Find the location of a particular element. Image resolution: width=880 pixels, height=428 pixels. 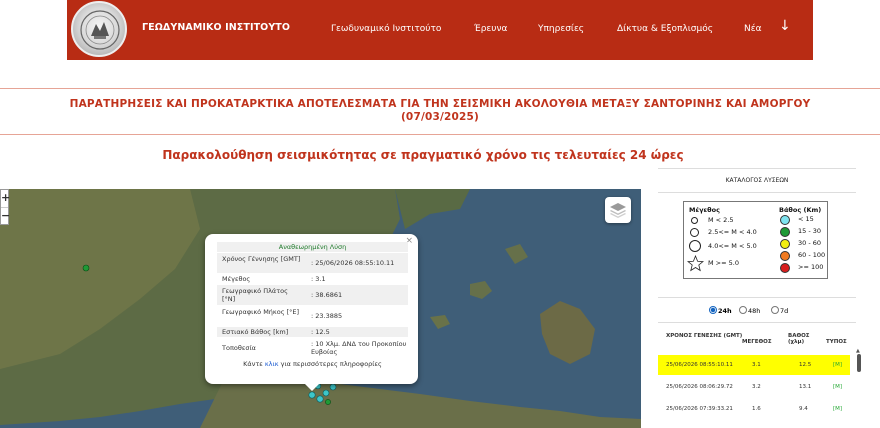

period-option-24h: 24h is located at coordinates (720, 310).